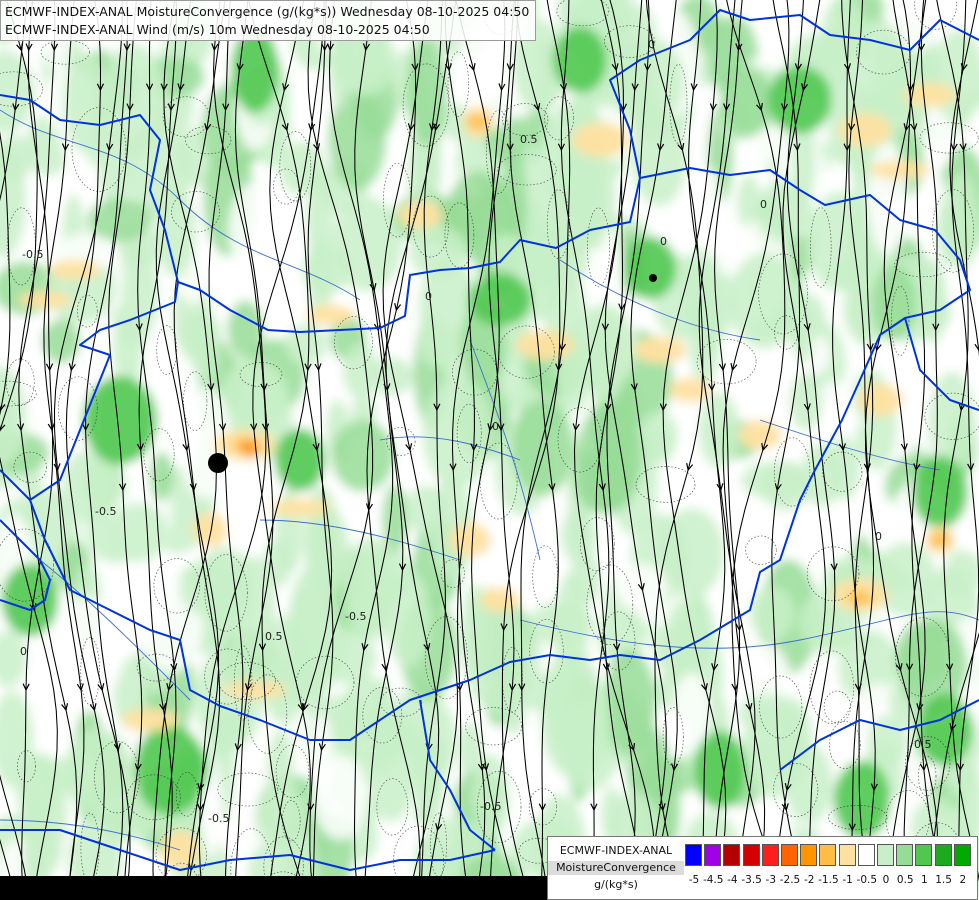 This screenshot has width=979, height=900. Describe the element at coordinates (790, 880) in the screenshot. I see `legend-tick-label: -2.5` at that location.